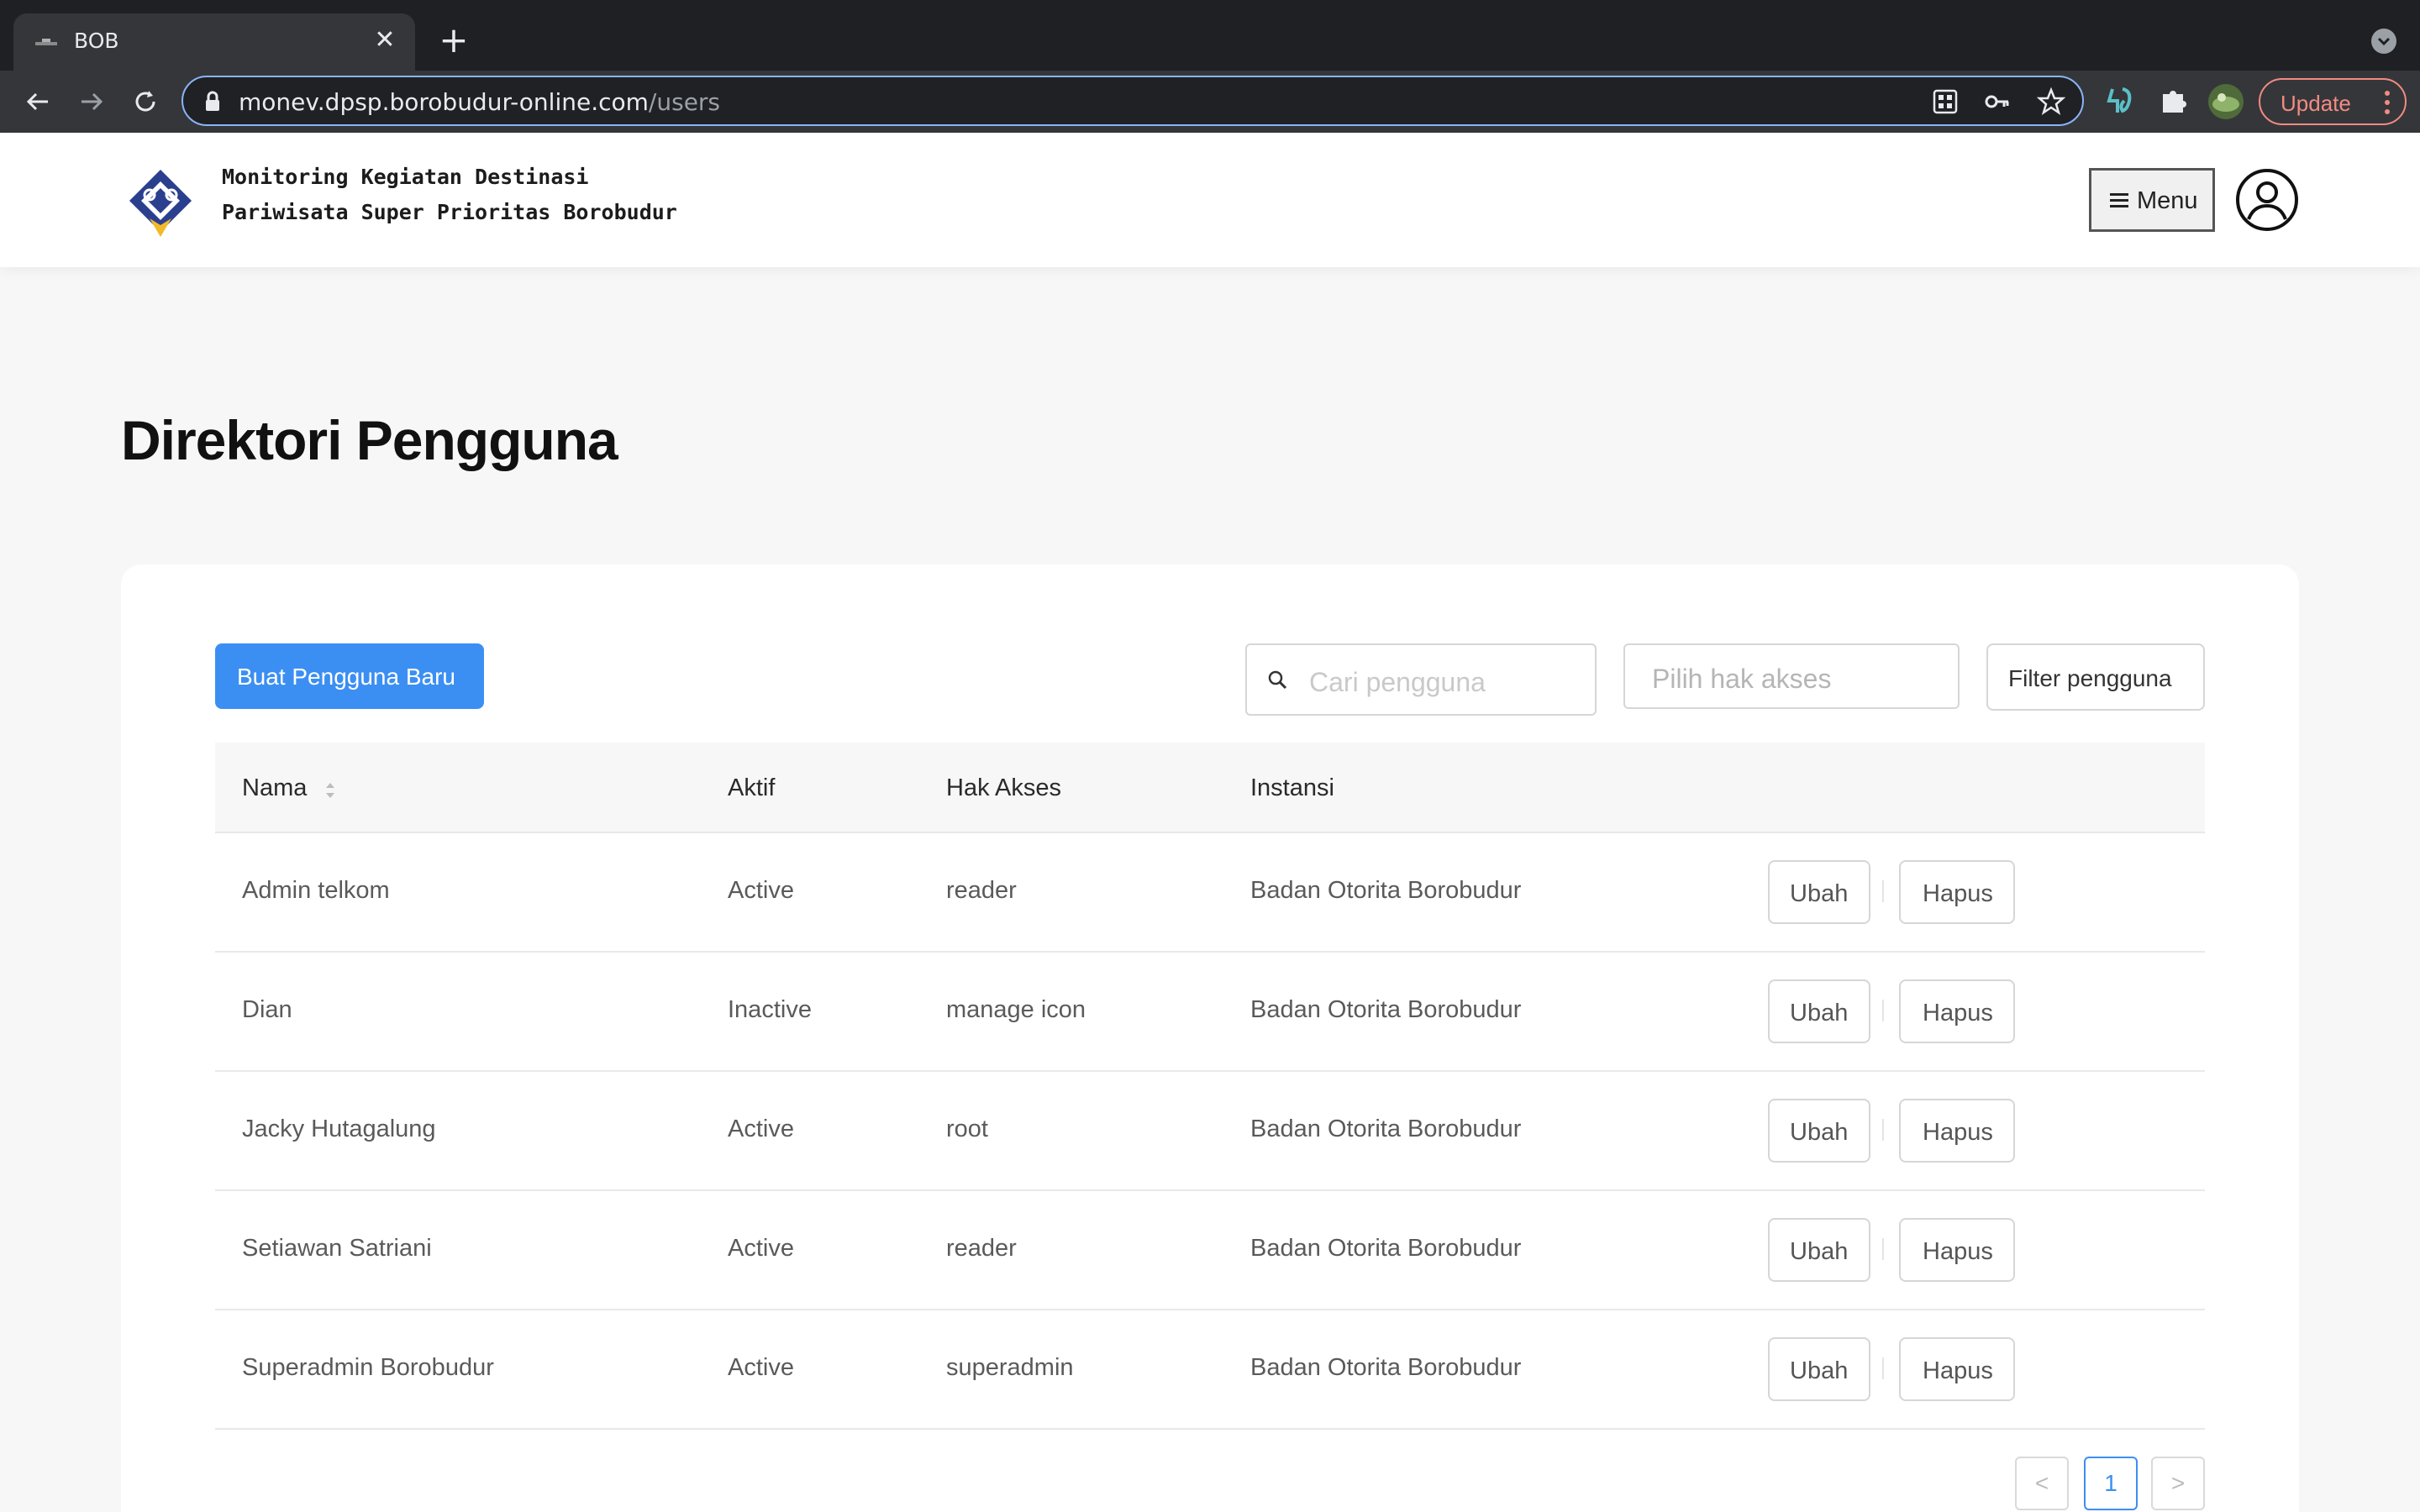 This screenshot has width=2420, height=1512. Describe the element at coordinates (2178, 1483) in the screenshot. I see `pagination-next-button: >` at that location.